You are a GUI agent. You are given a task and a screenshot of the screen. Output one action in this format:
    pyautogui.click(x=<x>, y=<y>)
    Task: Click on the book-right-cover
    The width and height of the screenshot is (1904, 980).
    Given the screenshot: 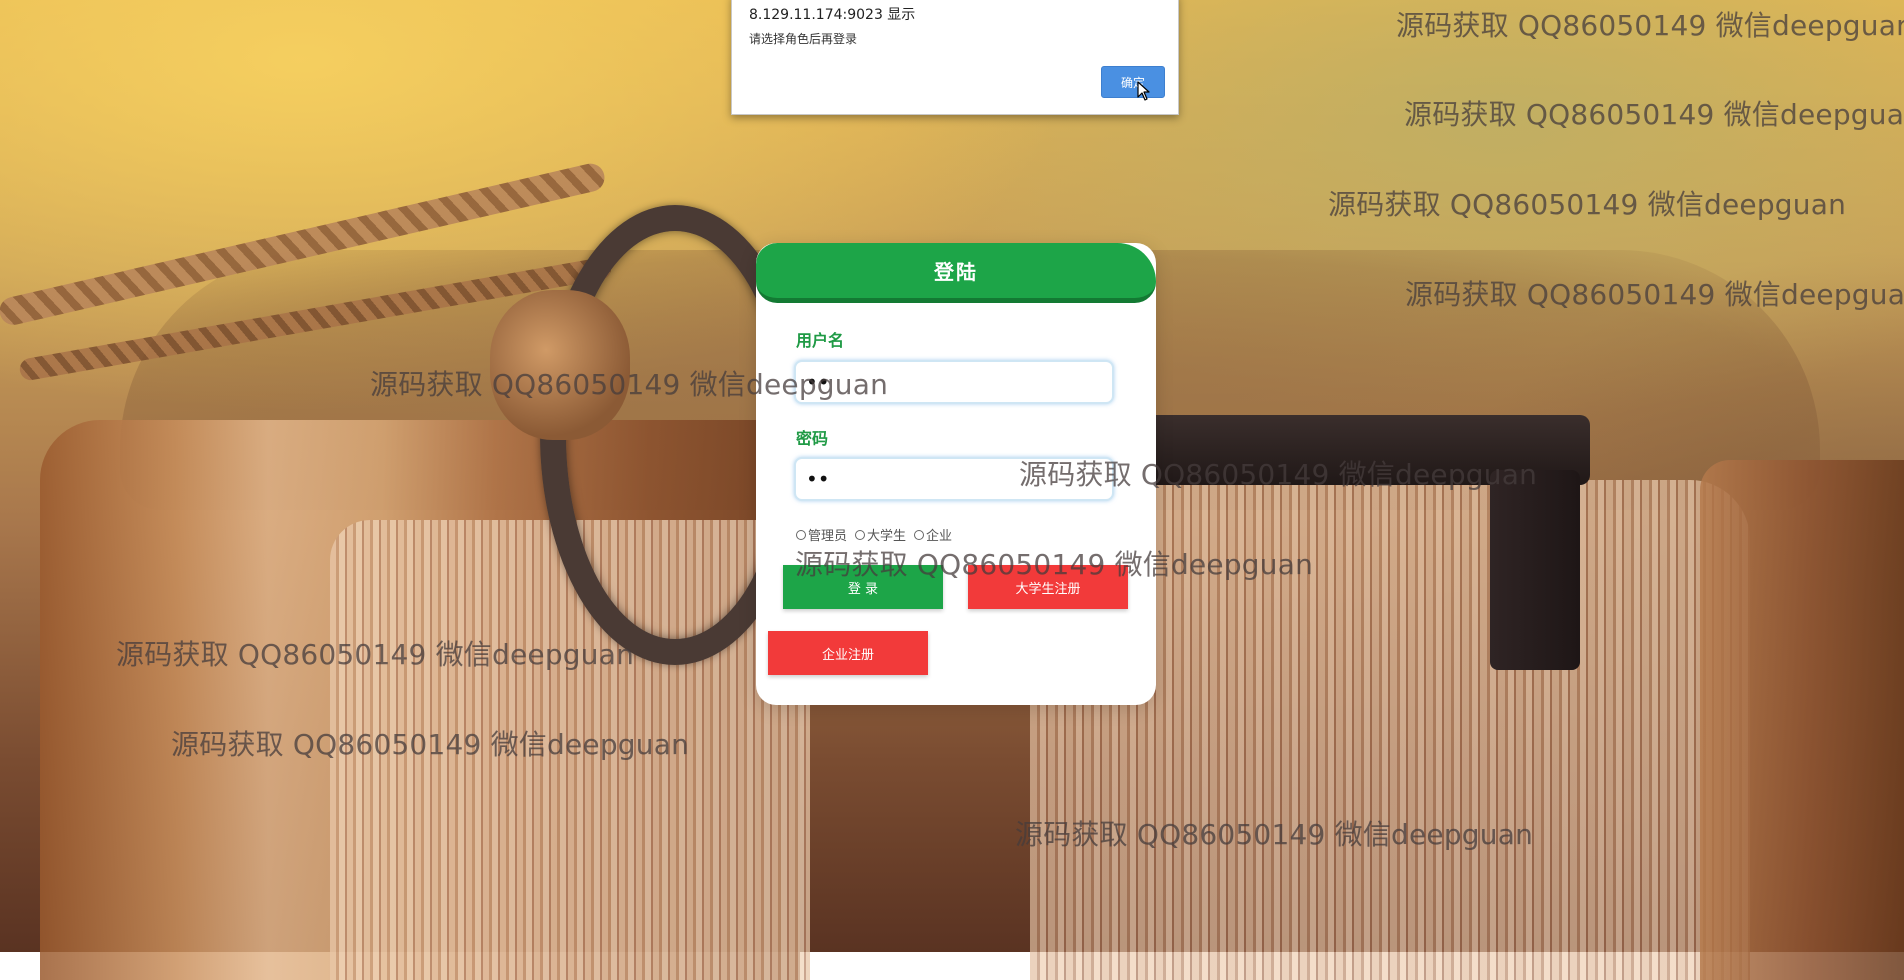 What is the action you would take?
    pyautogui.click(x=1802, y=720)
    